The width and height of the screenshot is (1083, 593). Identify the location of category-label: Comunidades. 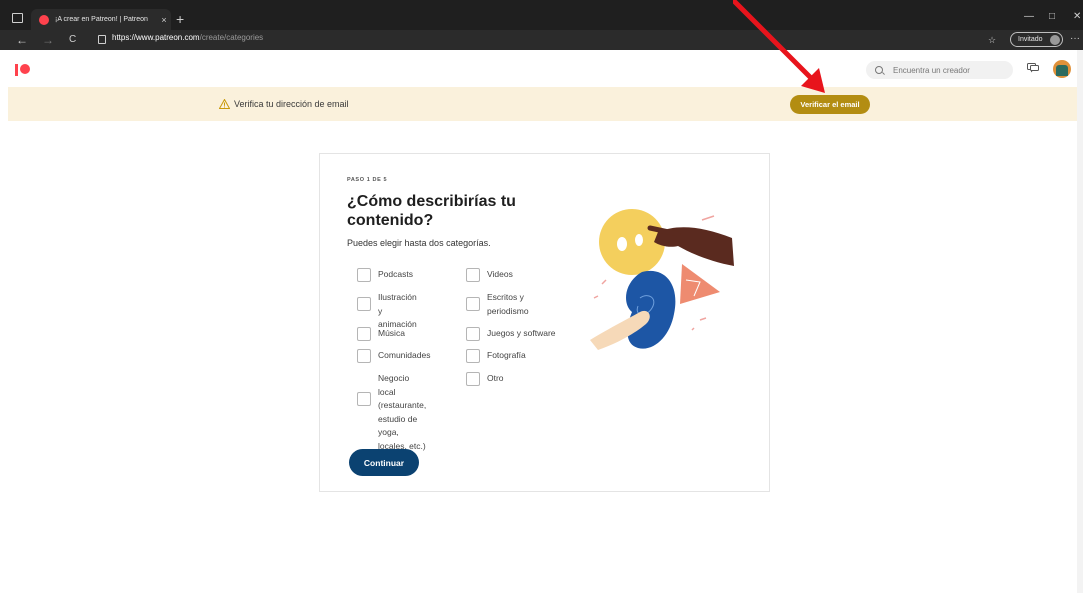
(404, 355).